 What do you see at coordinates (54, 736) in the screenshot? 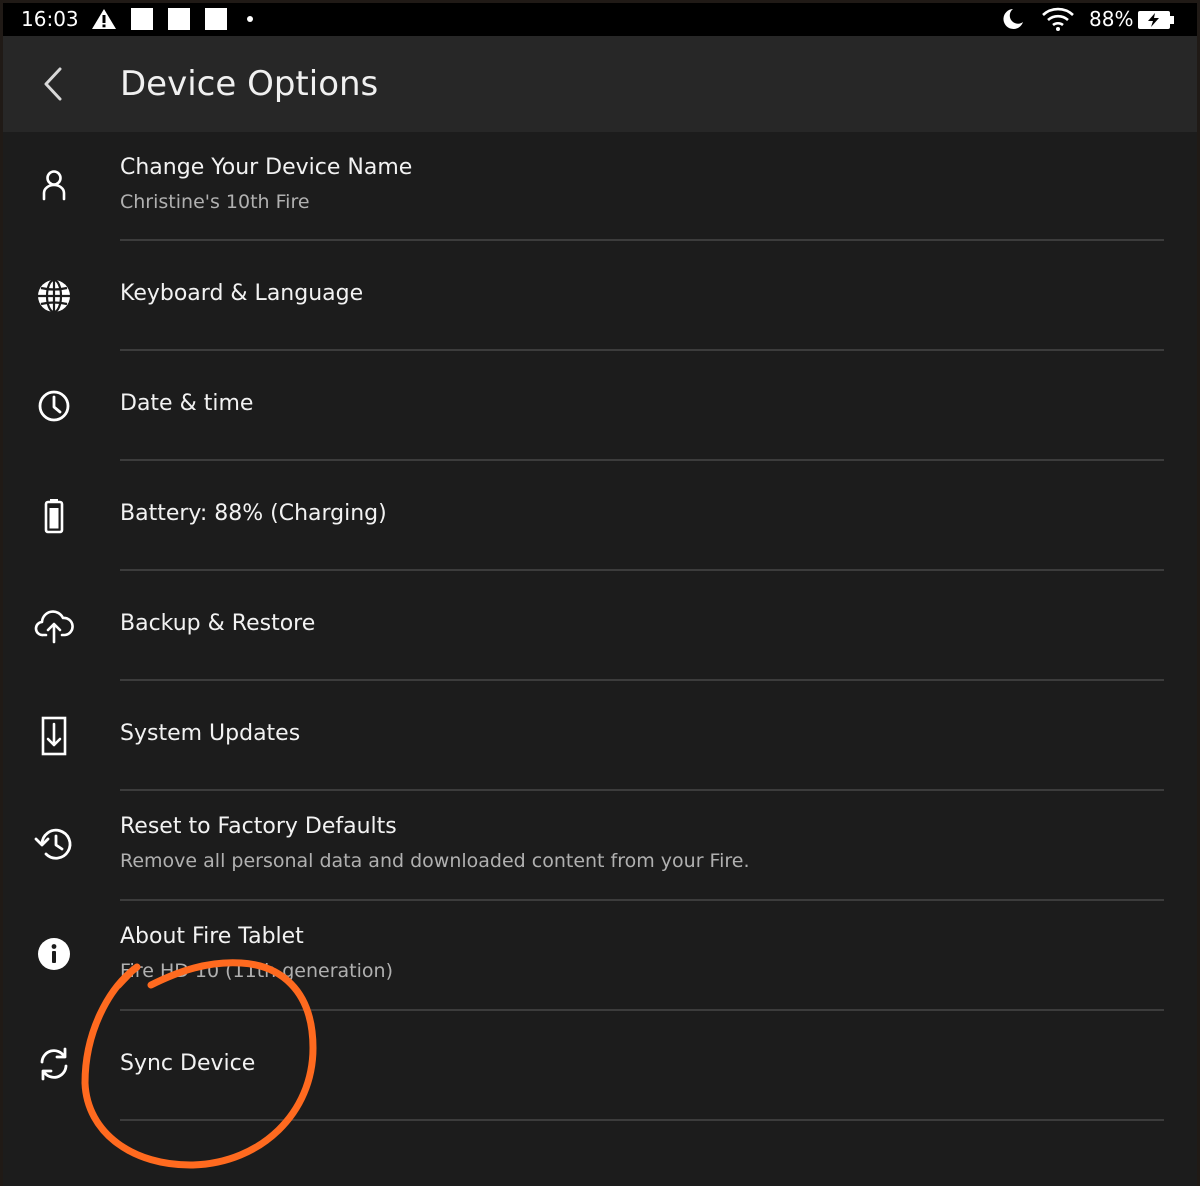
I see `system-update-icon` at bounding box center [54, 736].